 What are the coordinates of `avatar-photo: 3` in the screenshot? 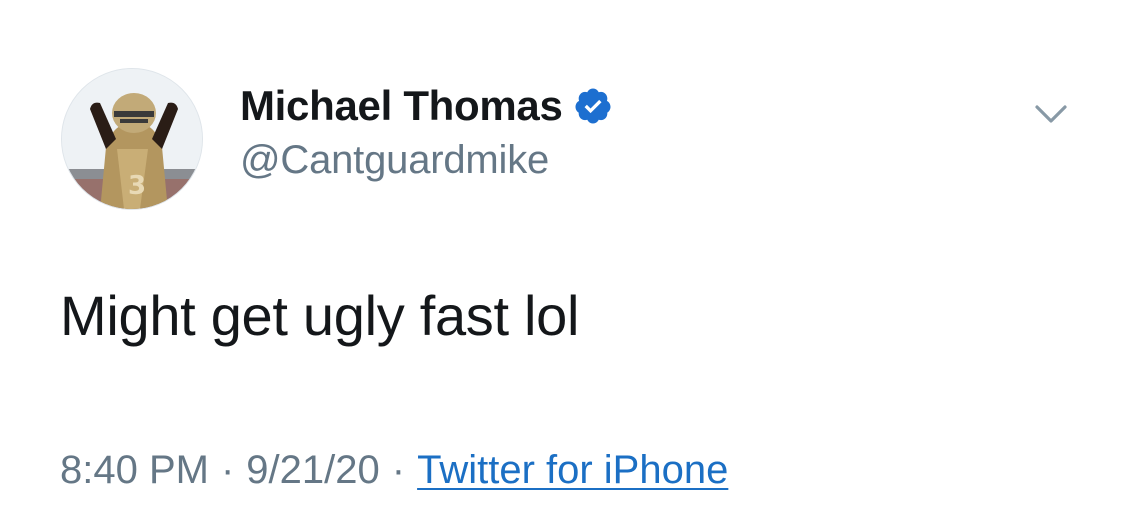 It's located at (132, 139).